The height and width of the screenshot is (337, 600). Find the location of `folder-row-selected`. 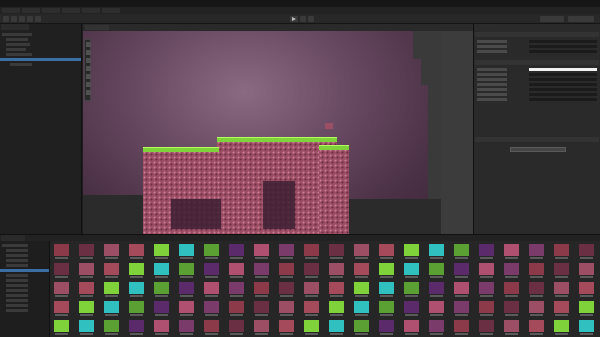

folder-row-selected is located at coordinates (24, 270).